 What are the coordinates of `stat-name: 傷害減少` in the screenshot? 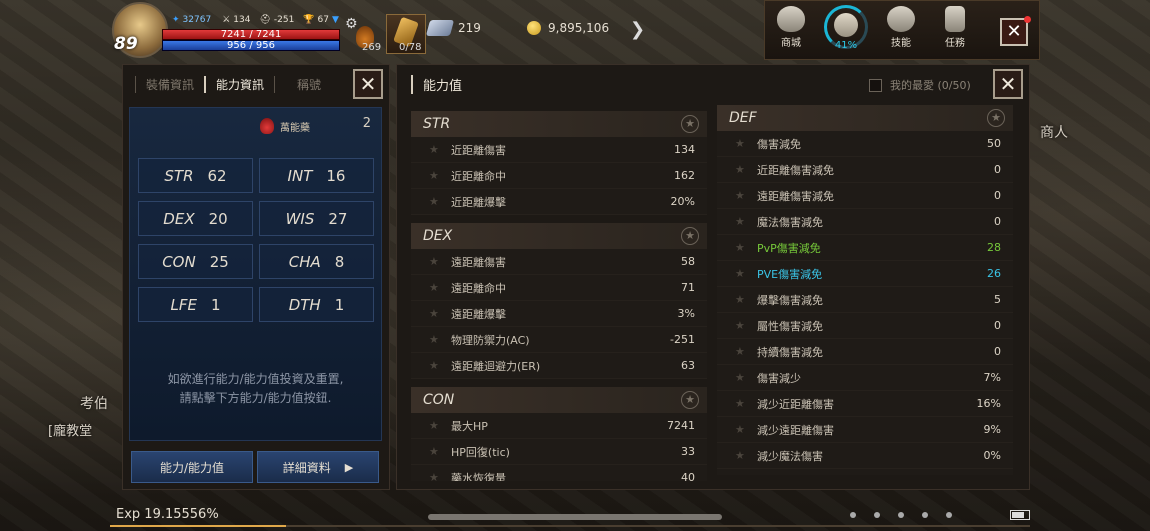 It's located at (779, 378).